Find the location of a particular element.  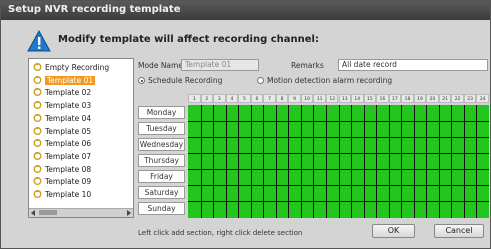

day-label: Sunday is located at coordinates (161, 208).